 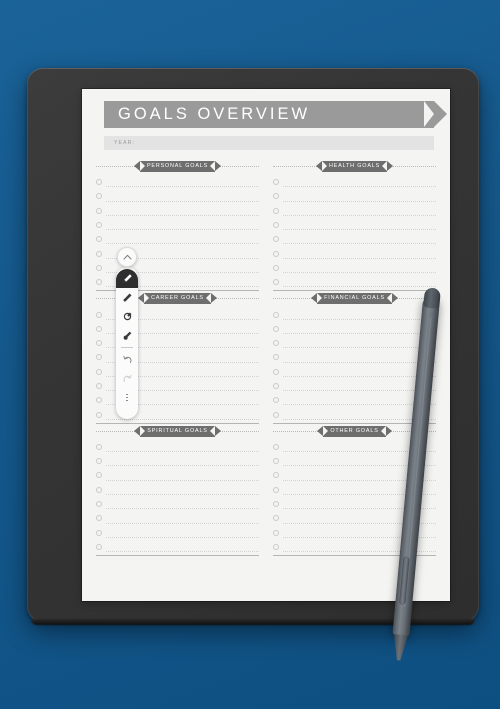 I want to click on year-field: YEAR:, so click(x=269, y=143).